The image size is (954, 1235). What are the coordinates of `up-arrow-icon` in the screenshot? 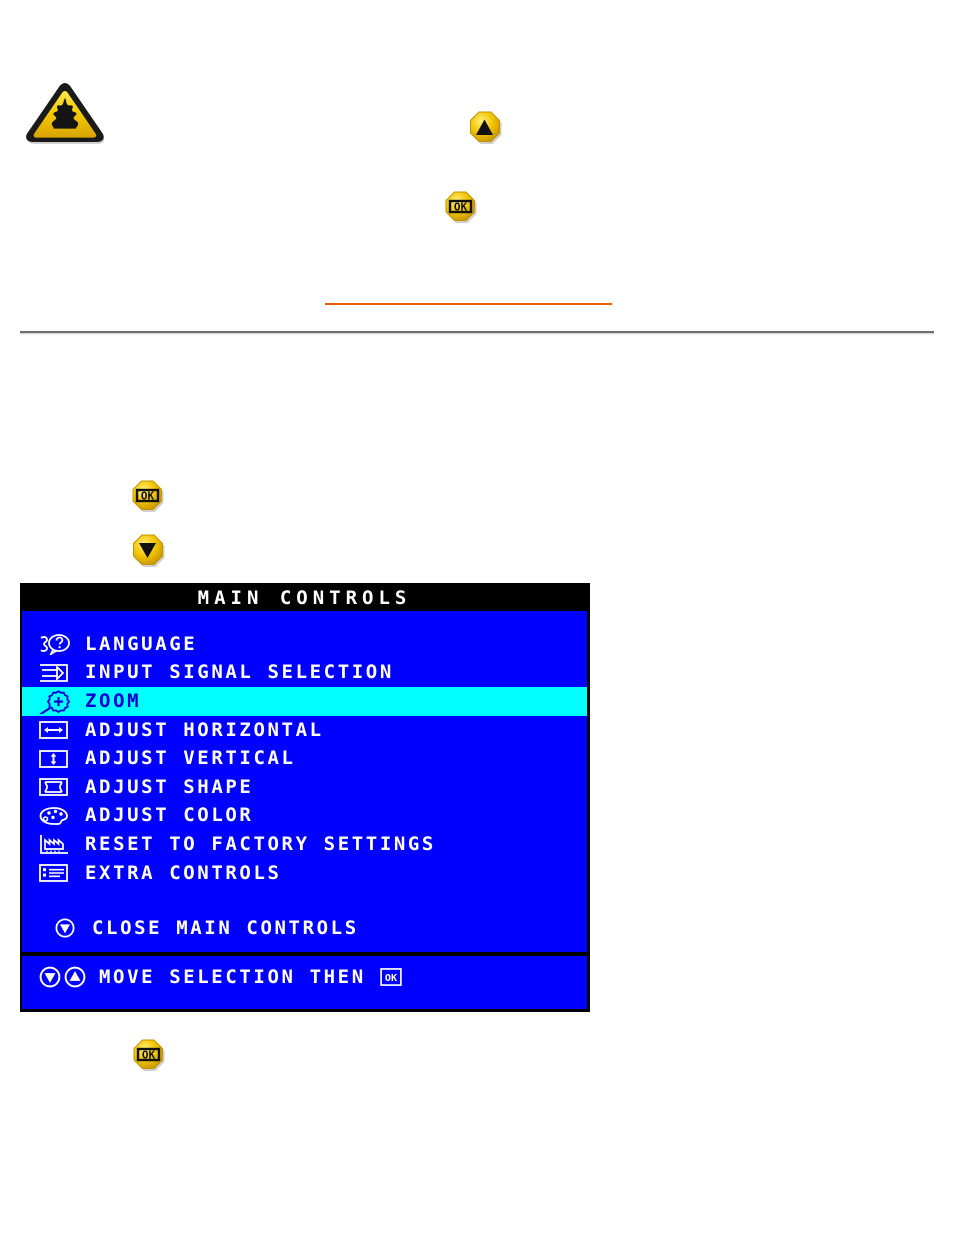 It's located at (75, 977).